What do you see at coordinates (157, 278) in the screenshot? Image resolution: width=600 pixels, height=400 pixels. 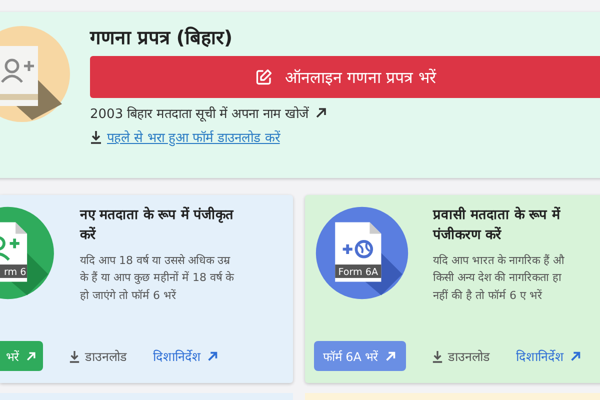 I see `card-description: यदि आप 18 वर्ष या उससे अधिक उम्र के हैं या आप कुछ महीनों में 18 वर्ष के हो जाएंगे तो फॉर्म 6 भरें` at bounding box center [157, 278].